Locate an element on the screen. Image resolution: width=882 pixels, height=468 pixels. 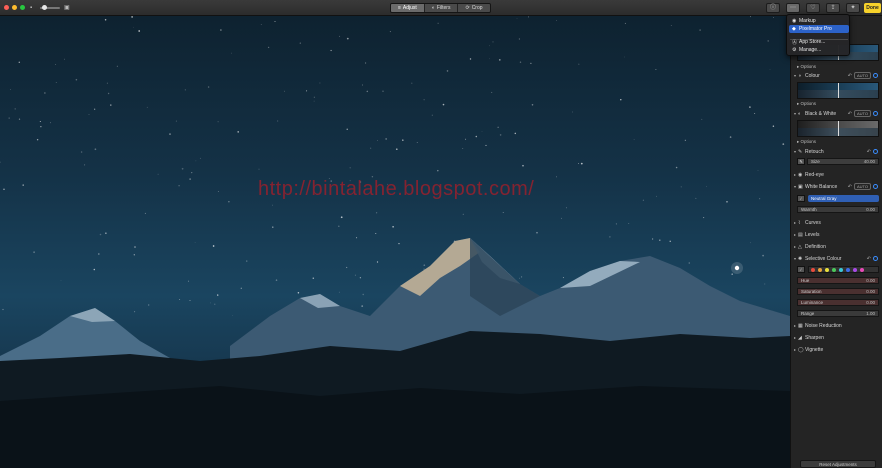
bw-enable-toggle is located at coordinates (875, 113).